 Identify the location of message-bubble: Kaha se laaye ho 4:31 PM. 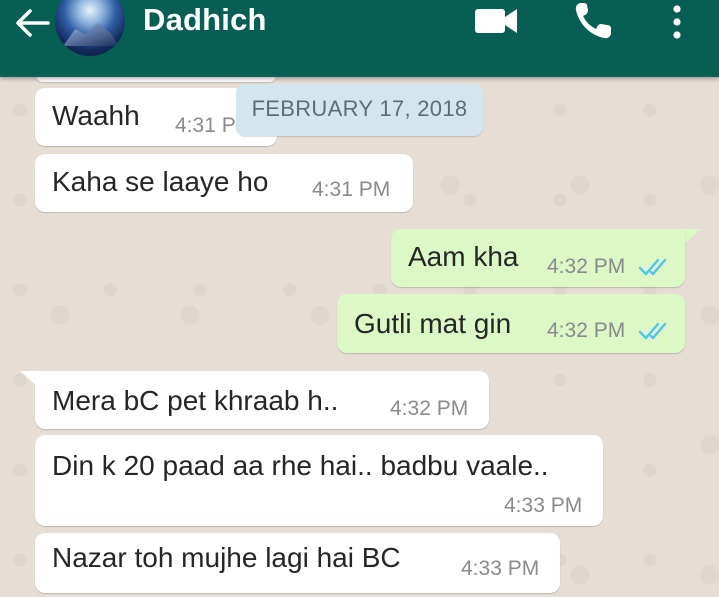
(224, 183).